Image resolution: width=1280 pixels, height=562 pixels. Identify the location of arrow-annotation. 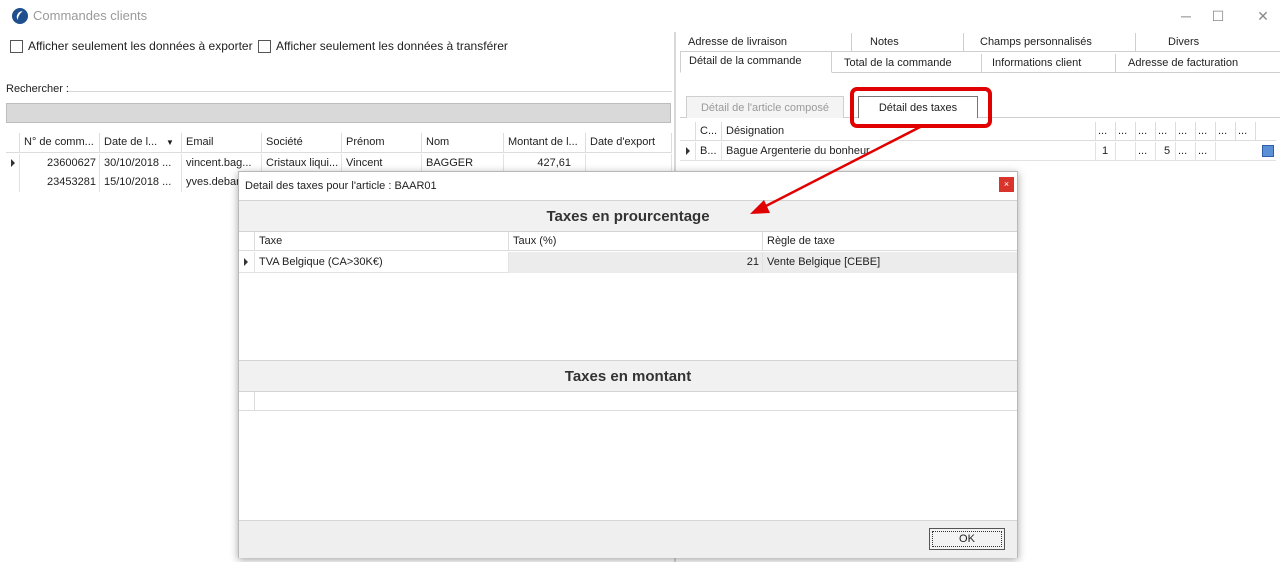
(836, 169).